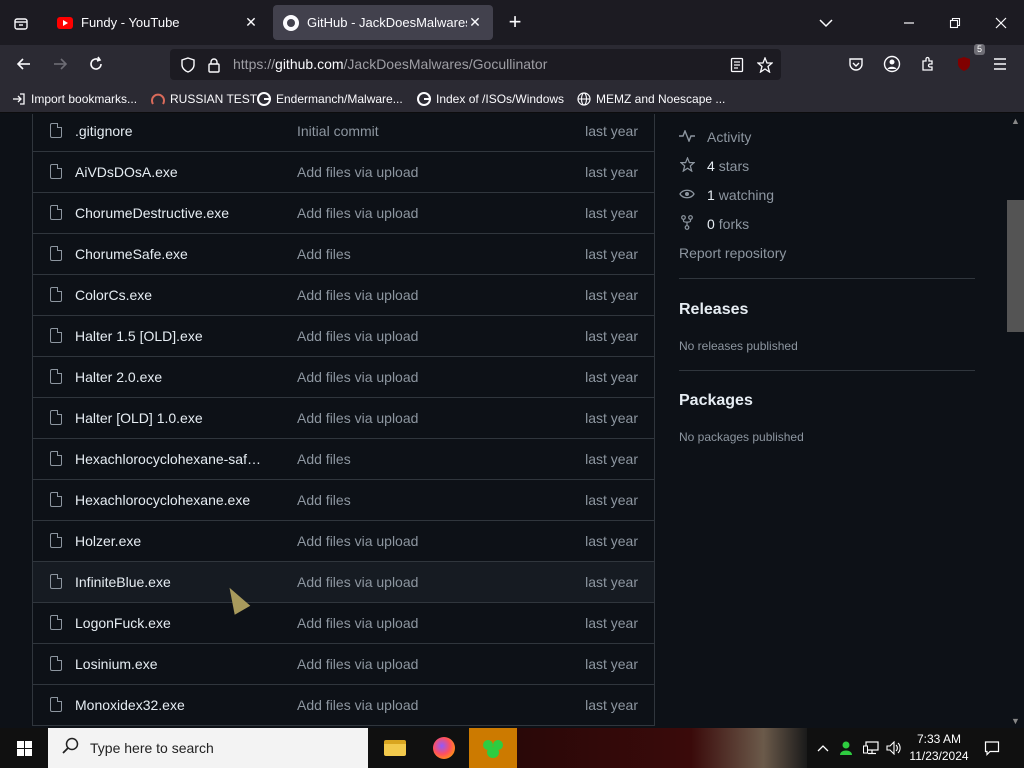  Describe the element at coordinates (204, 99) in the screenshot. I see `bookmark-russian-test: RUSSIAN TEST` at that location.